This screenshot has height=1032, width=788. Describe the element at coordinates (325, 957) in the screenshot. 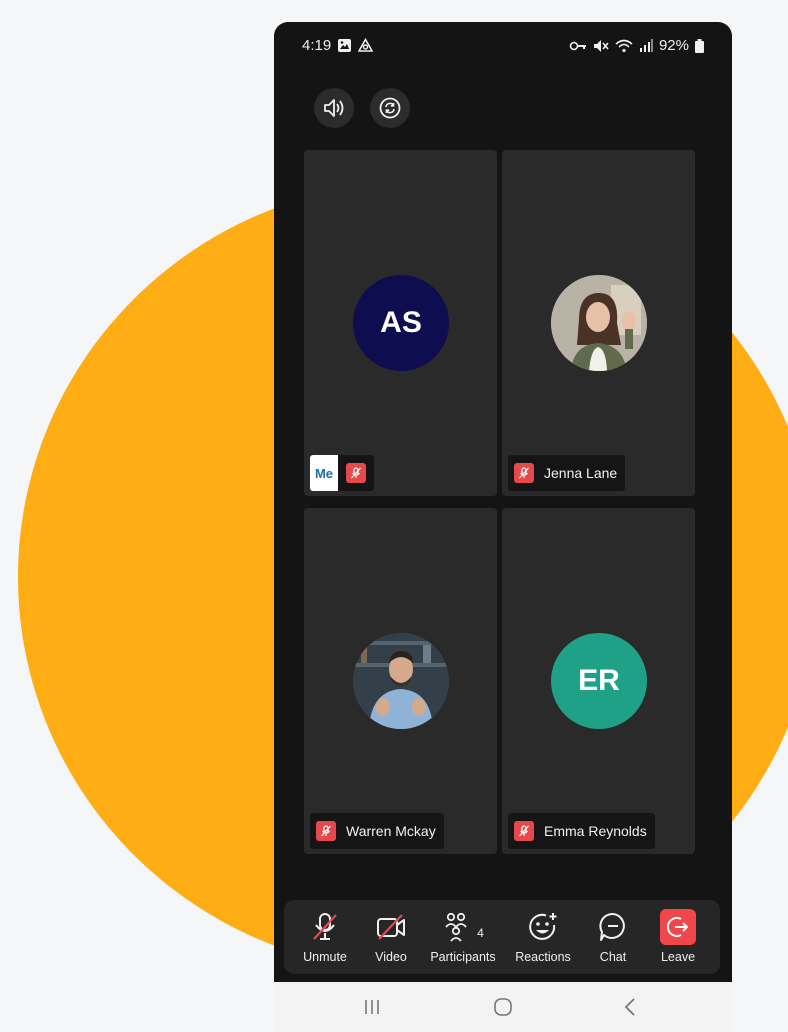

I see `unmute-label: Unmute` at that location.